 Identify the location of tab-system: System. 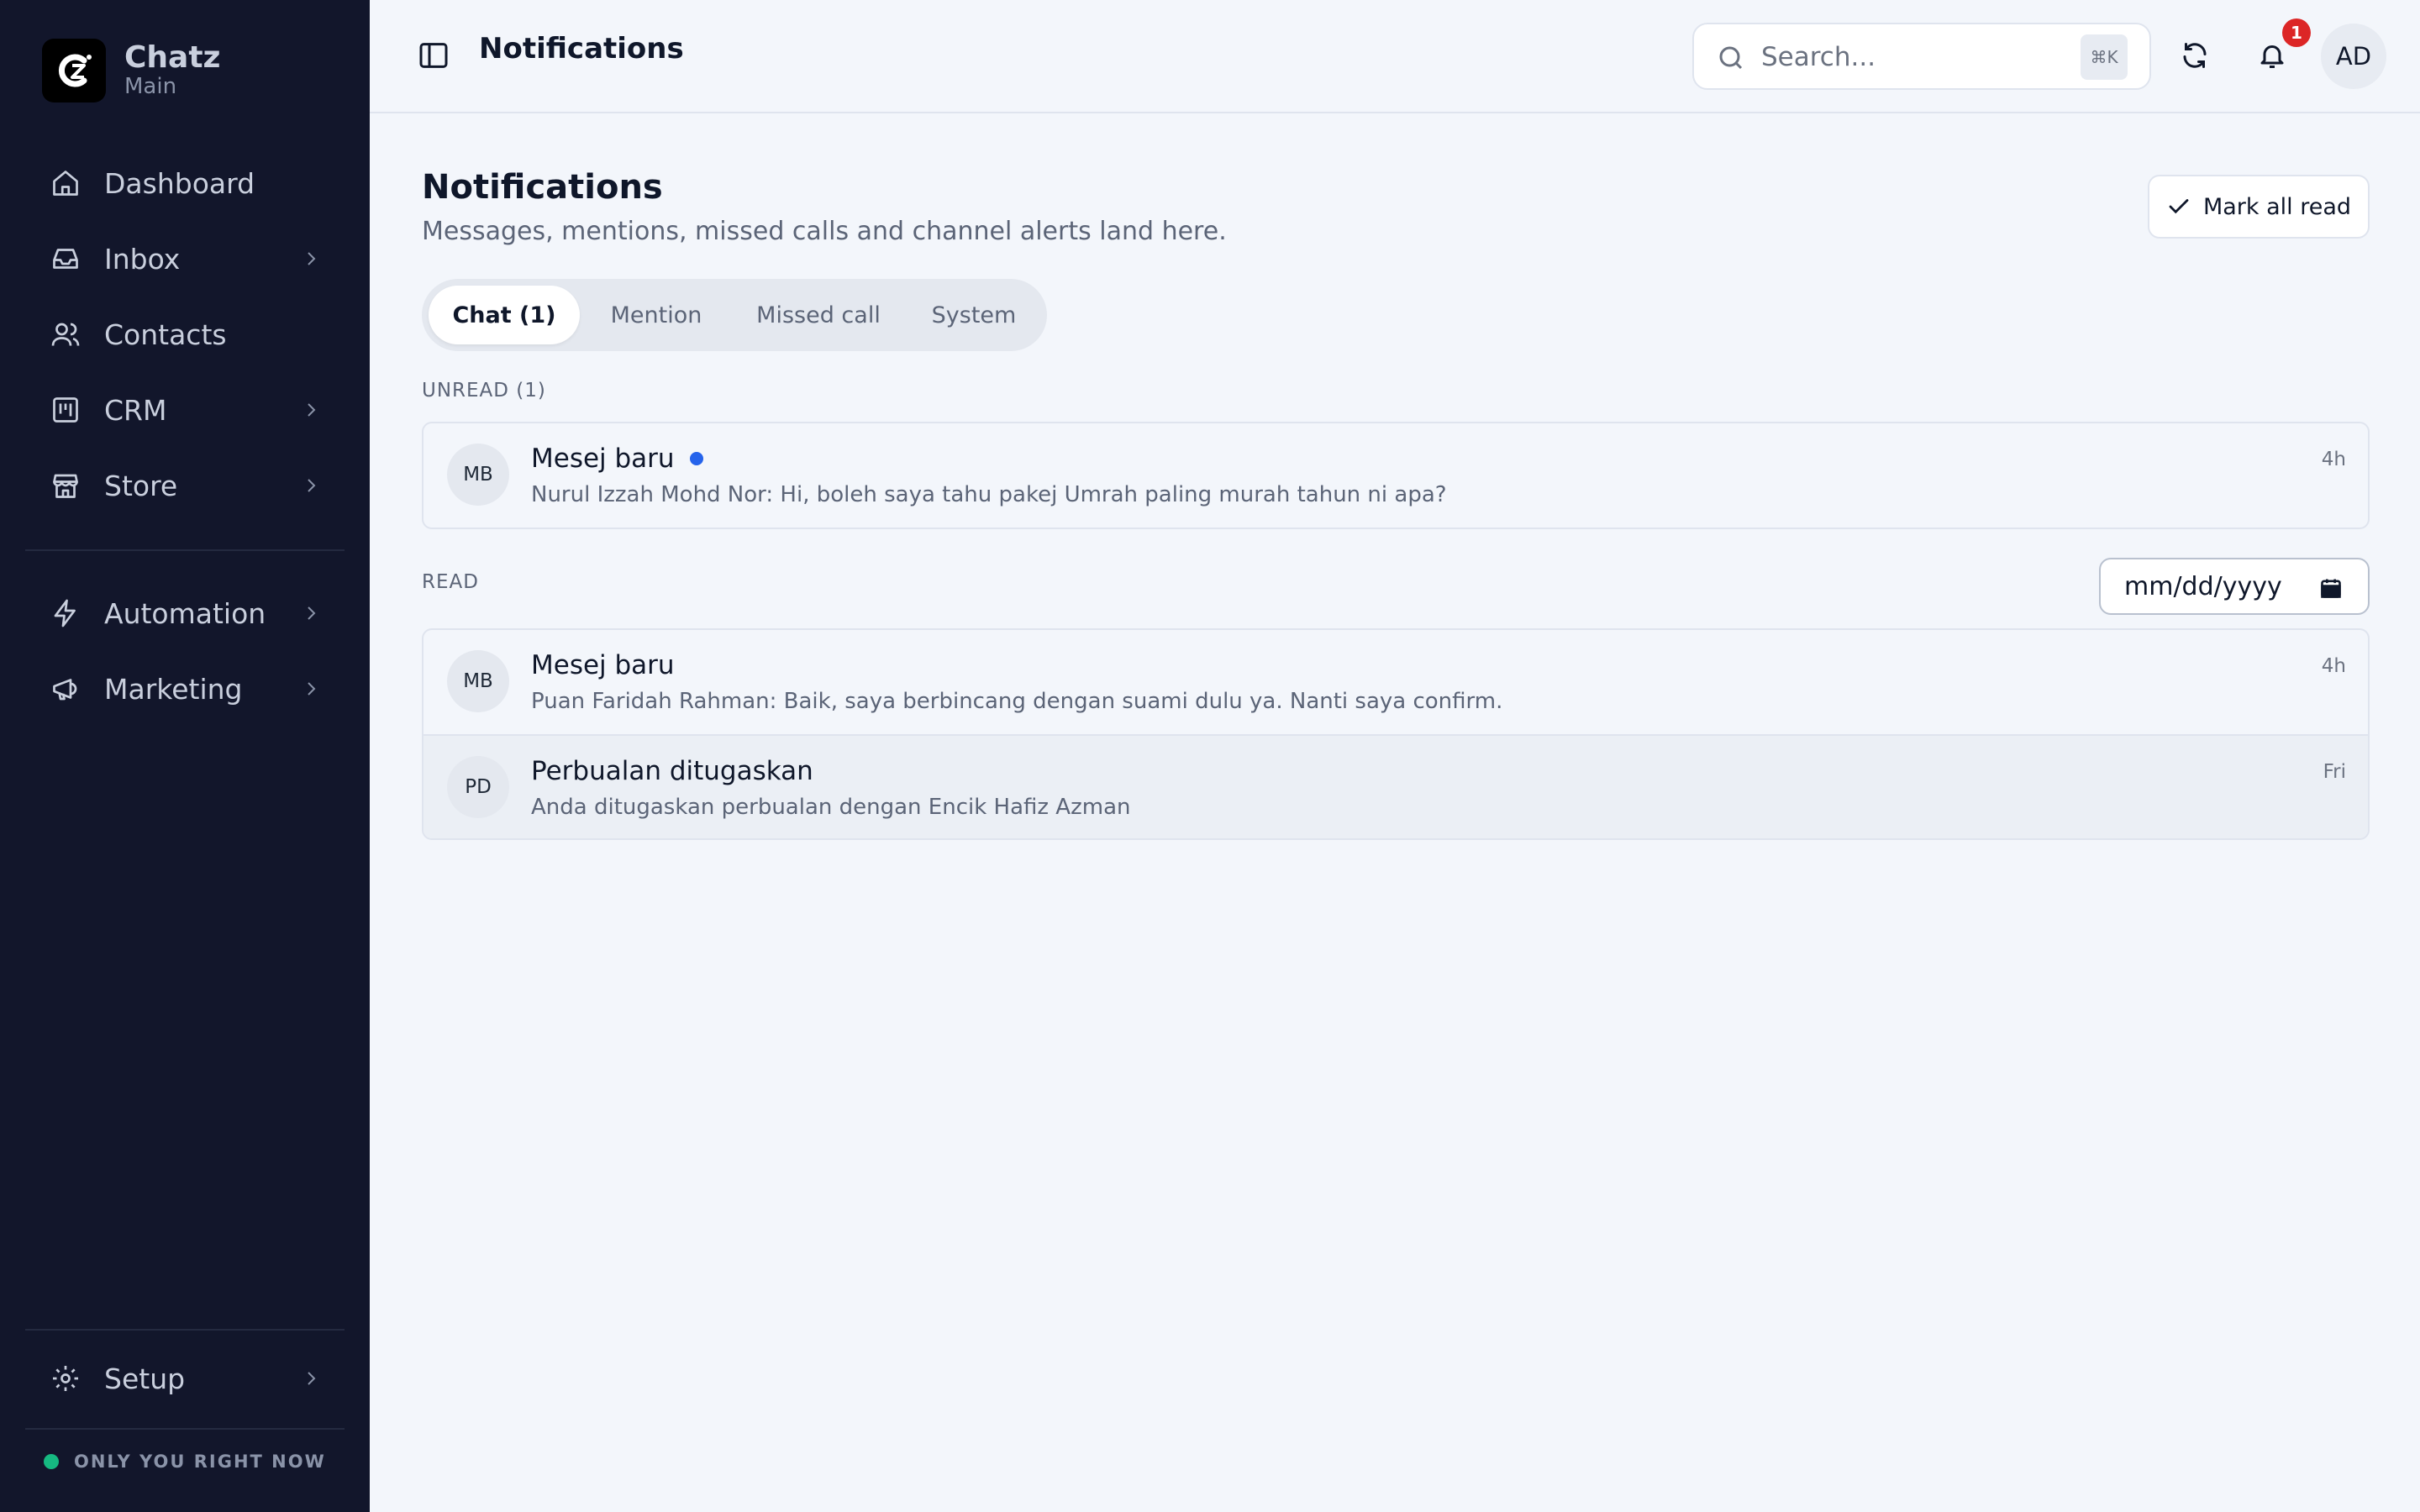
(974, 315).